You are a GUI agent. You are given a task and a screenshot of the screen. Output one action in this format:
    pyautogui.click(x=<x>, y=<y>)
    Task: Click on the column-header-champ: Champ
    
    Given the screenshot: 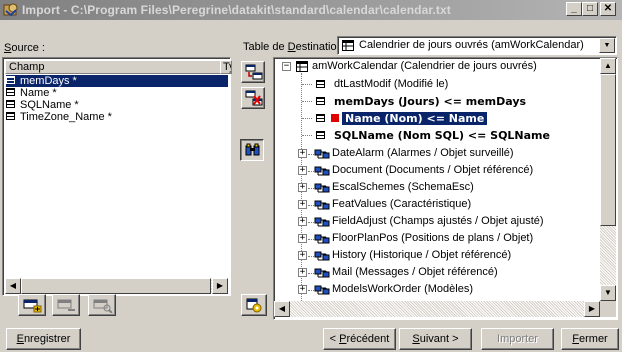 What is the action you would take?
    pyautogui.click(x=113, y=67)
    